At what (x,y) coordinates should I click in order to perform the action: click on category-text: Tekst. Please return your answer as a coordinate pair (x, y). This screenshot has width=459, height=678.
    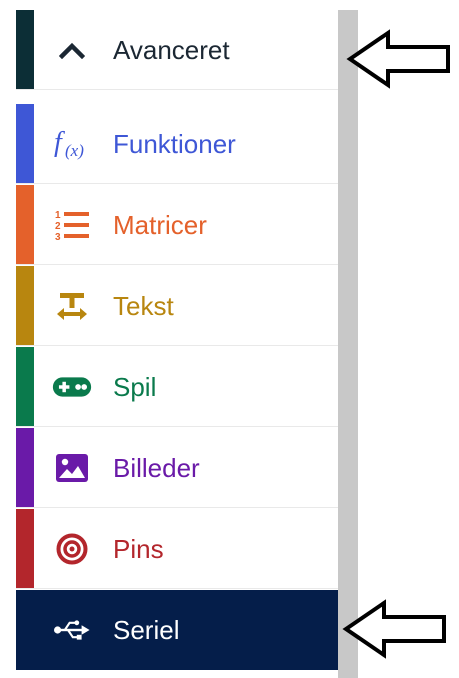
    Looking at the image, I should click on (177, 306).